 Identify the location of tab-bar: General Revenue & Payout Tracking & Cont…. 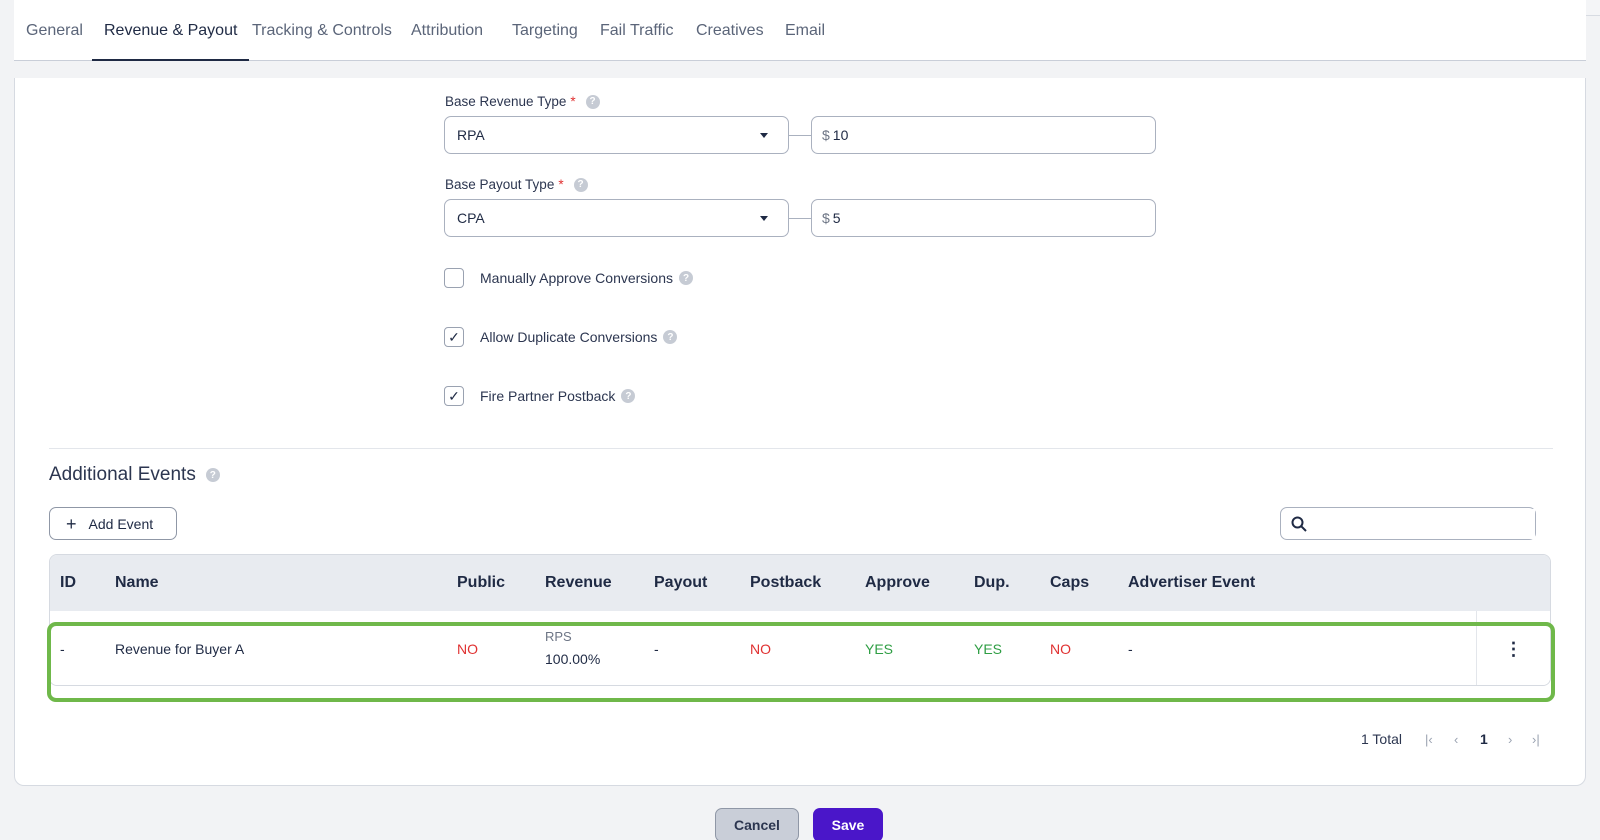
(800, 30).